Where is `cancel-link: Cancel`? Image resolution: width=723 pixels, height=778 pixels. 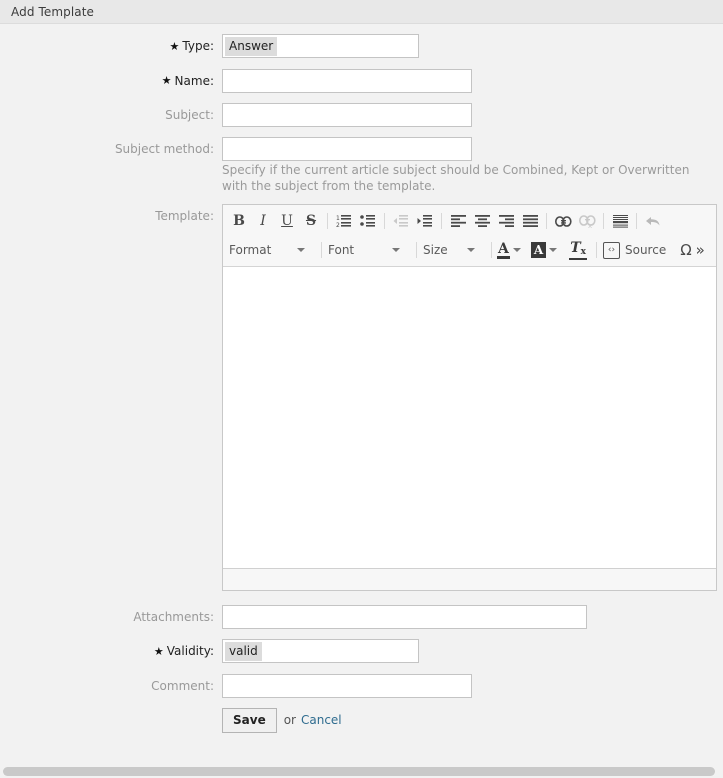 cancel-link: Cancel is located at coordinates (321, 720).